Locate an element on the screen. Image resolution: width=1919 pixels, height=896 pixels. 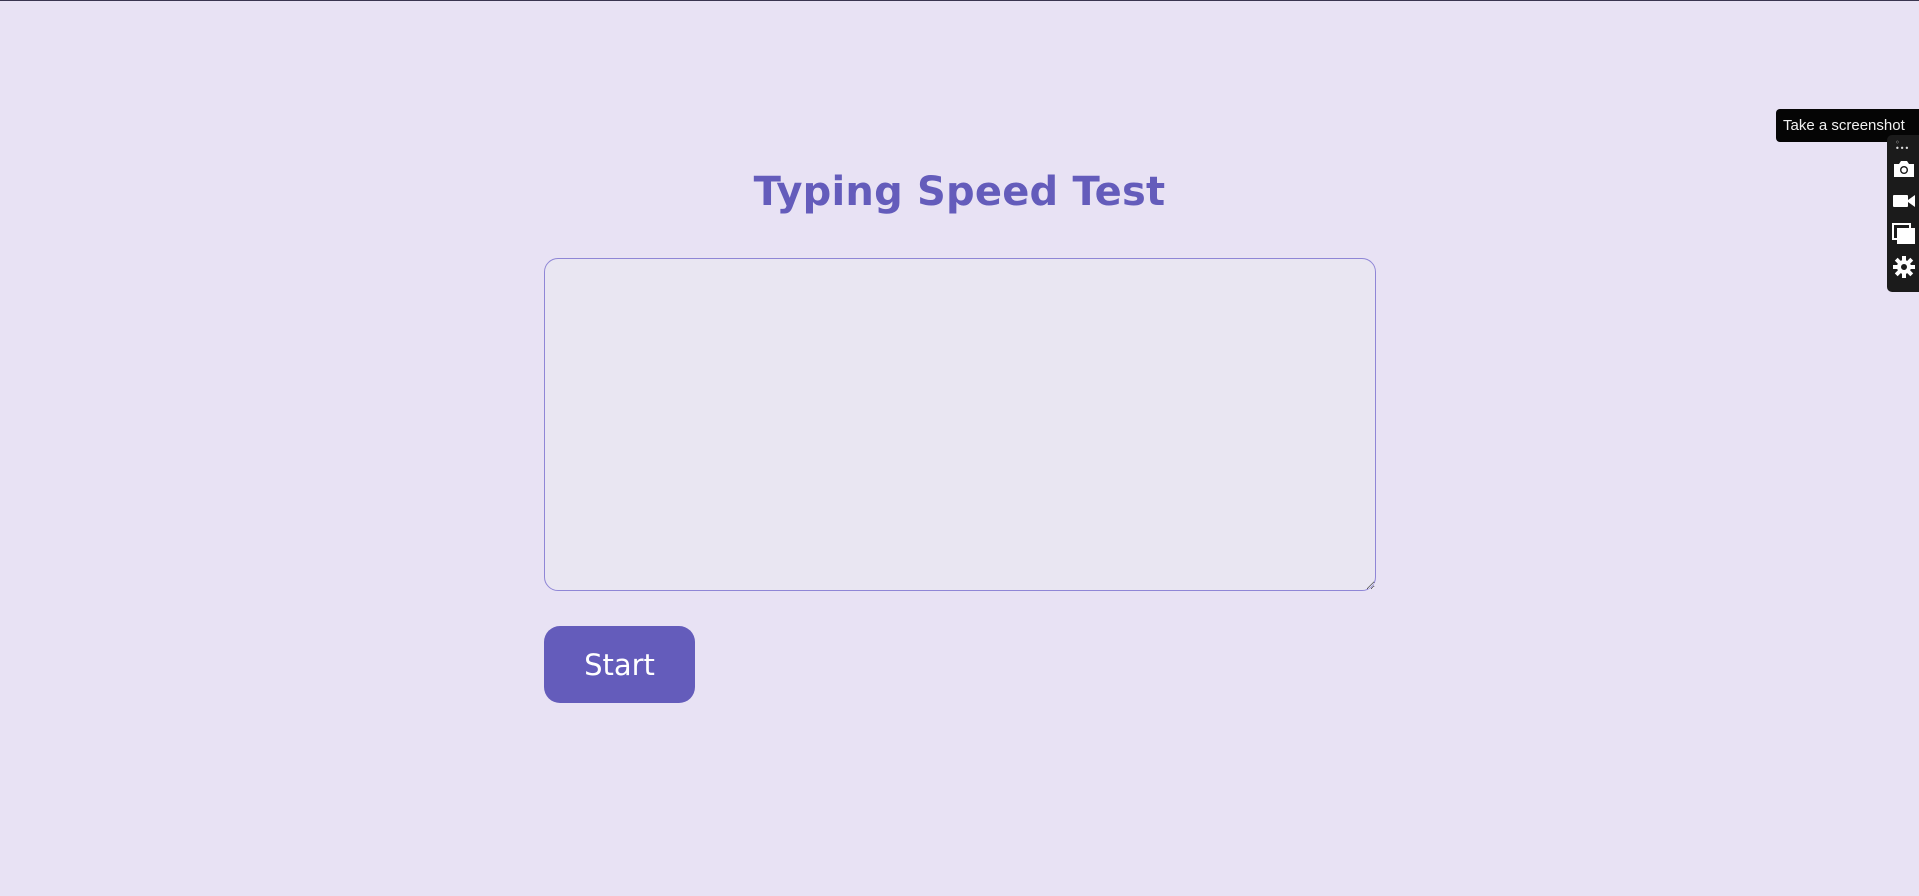
window-icon is located at coordinates (1904, 234).